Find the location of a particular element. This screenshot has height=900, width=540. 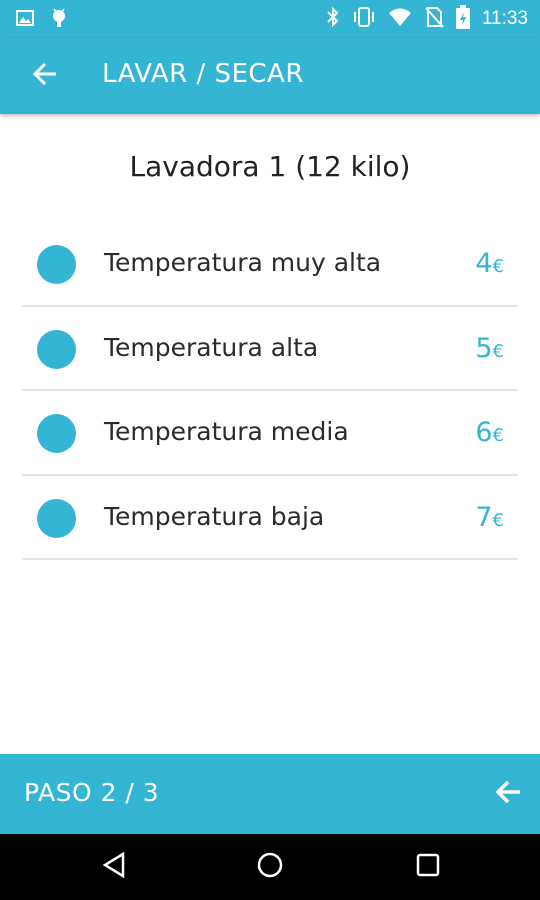

bluetooth-icon is located at coordinates (333, 19).